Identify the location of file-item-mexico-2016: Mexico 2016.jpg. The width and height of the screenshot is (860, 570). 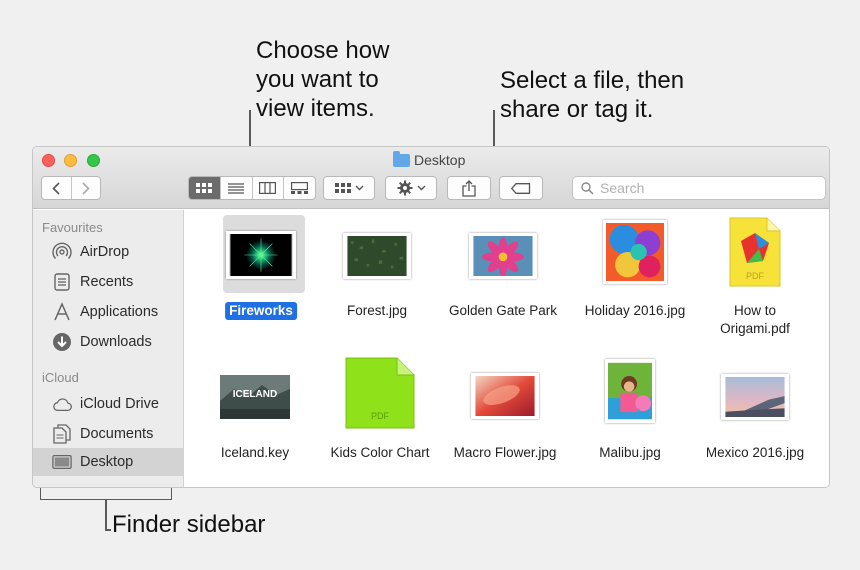
(755, 415).